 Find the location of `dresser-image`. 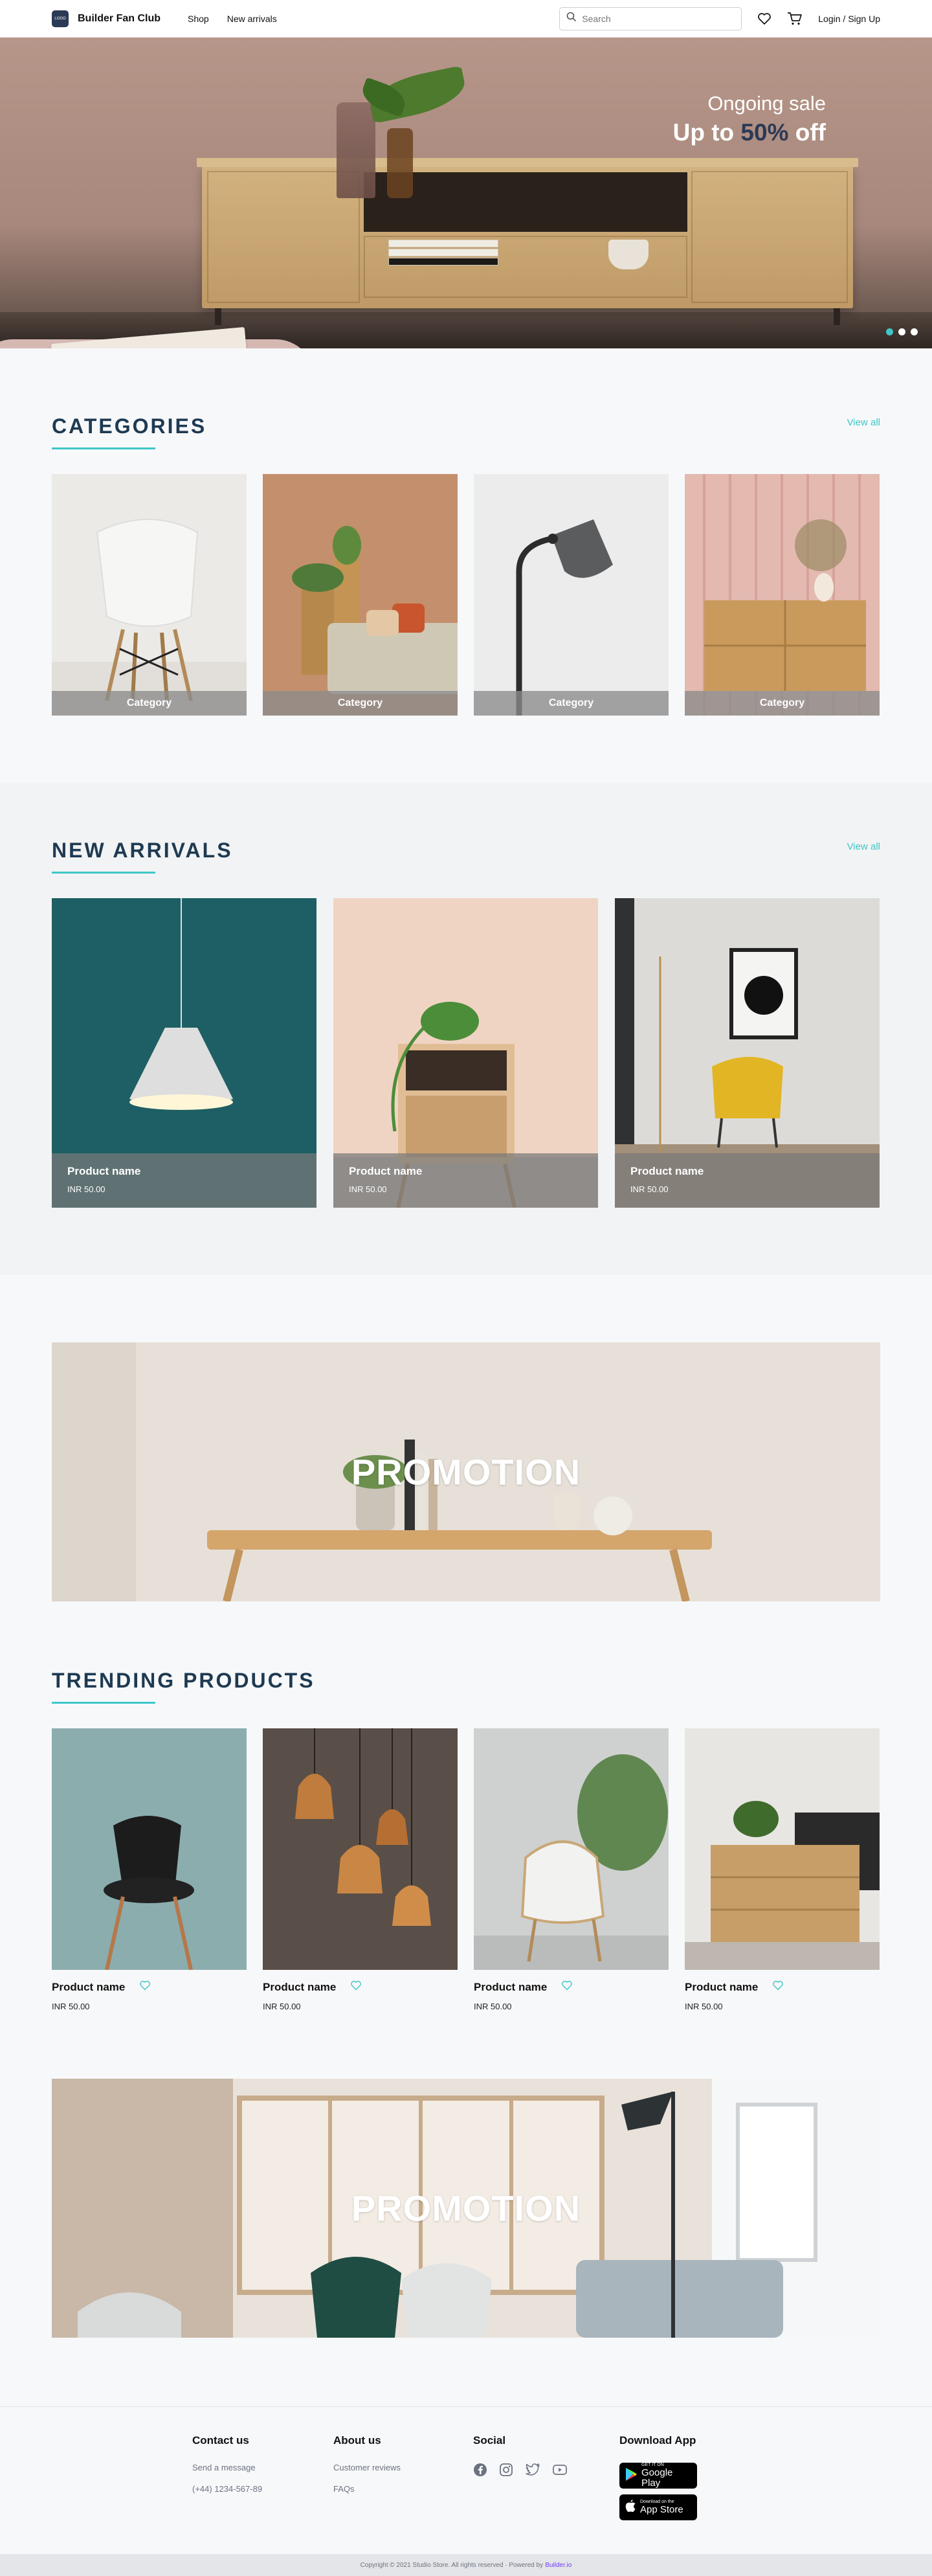

dresser-image is located at coordinates (782, 595).